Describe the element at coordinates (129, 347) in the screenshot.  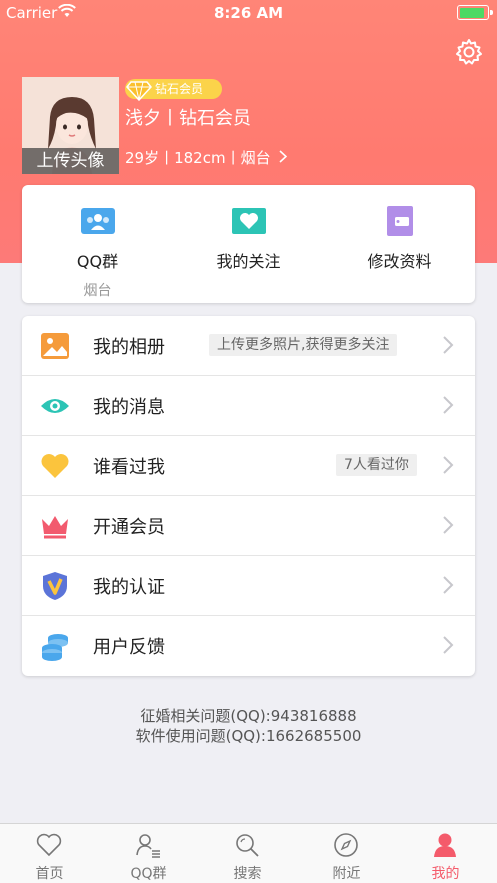
I see `menu-item-label: 我的相册` at that location.